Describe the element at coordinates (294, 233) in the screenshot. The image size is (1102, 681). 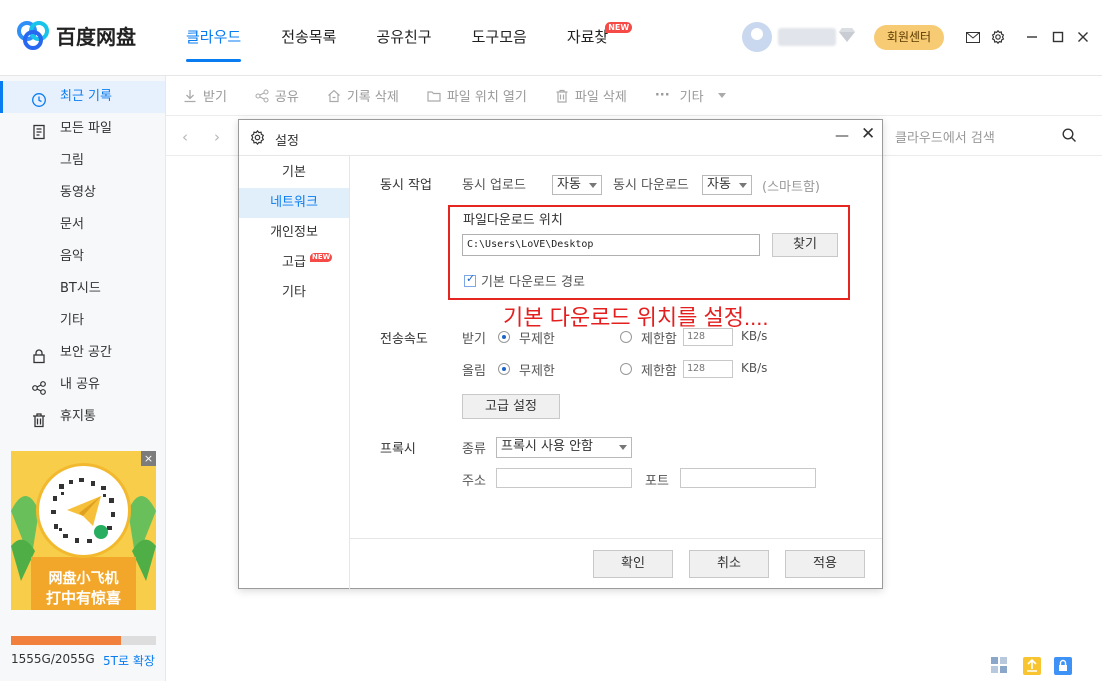
I see `dialog-tab-privacy: 개인정보` at that location.